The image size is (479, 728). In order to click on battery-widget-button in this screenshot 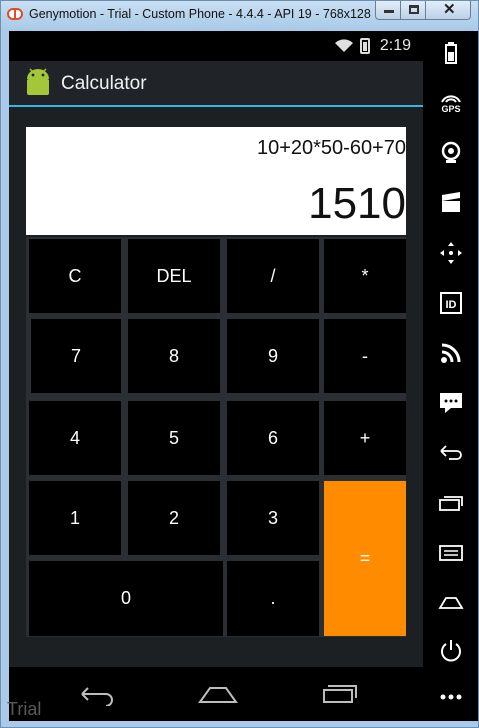, I will do `click(451, 53)`.